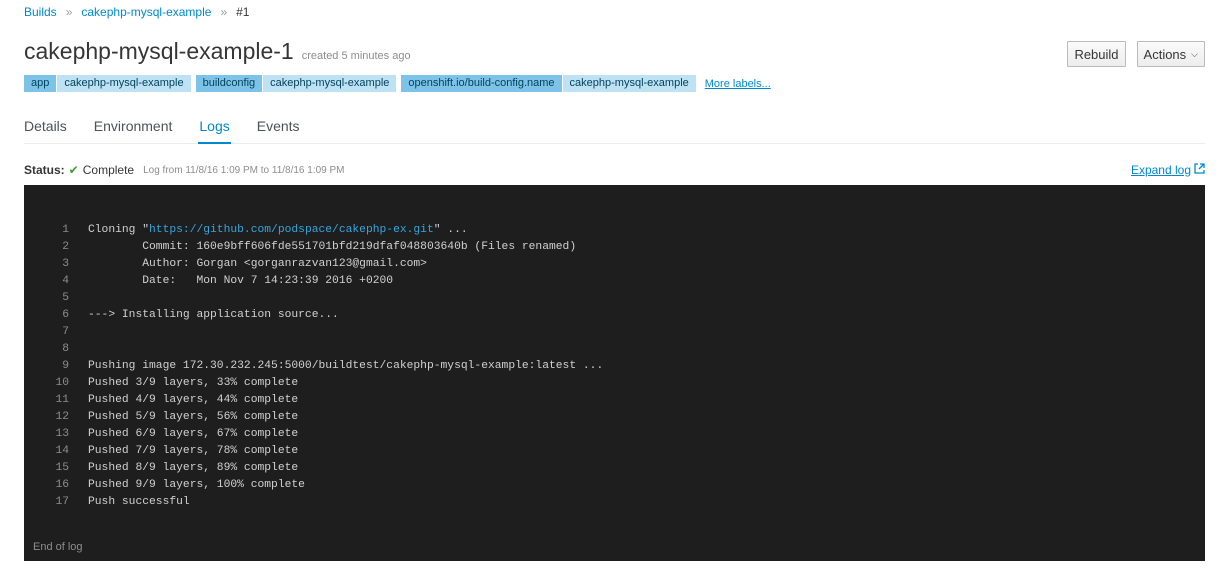  Describe the element at coordinates (65, 366) in the screenshot. I see `log-line-number: 9` at that location.